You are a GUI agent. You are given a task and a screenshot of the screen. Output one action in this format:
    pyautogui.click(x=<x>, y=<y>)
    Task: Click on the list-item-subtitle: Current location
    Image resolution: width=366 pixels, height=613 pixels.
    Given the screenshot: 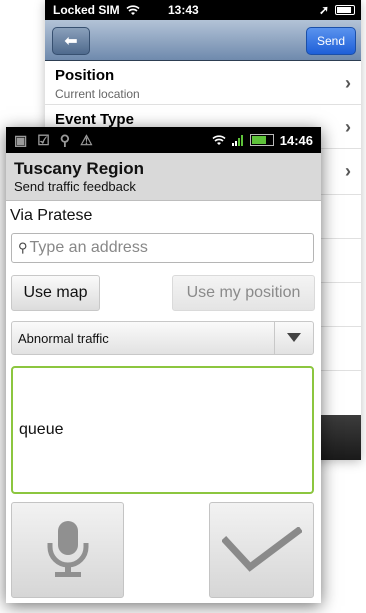 What is the action you would take?
    pyautogui.click(x=97, y=94)
    